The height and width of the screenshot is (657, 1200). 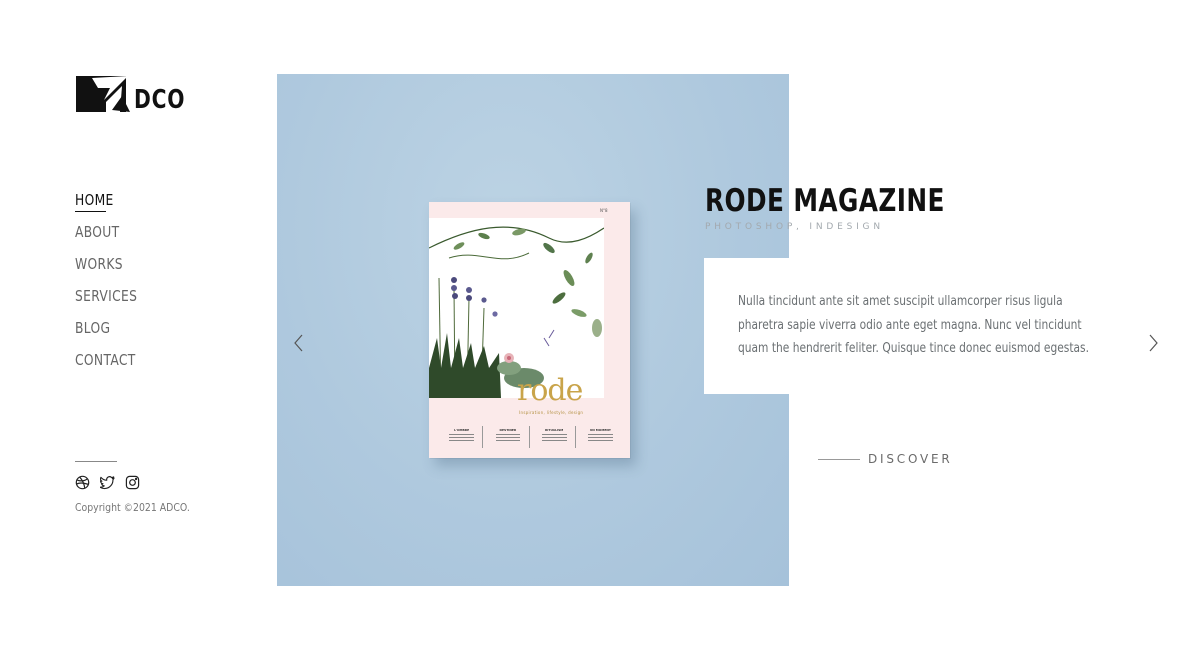 I want to click on brand-logo: DCO, so click(x=131, y=95).